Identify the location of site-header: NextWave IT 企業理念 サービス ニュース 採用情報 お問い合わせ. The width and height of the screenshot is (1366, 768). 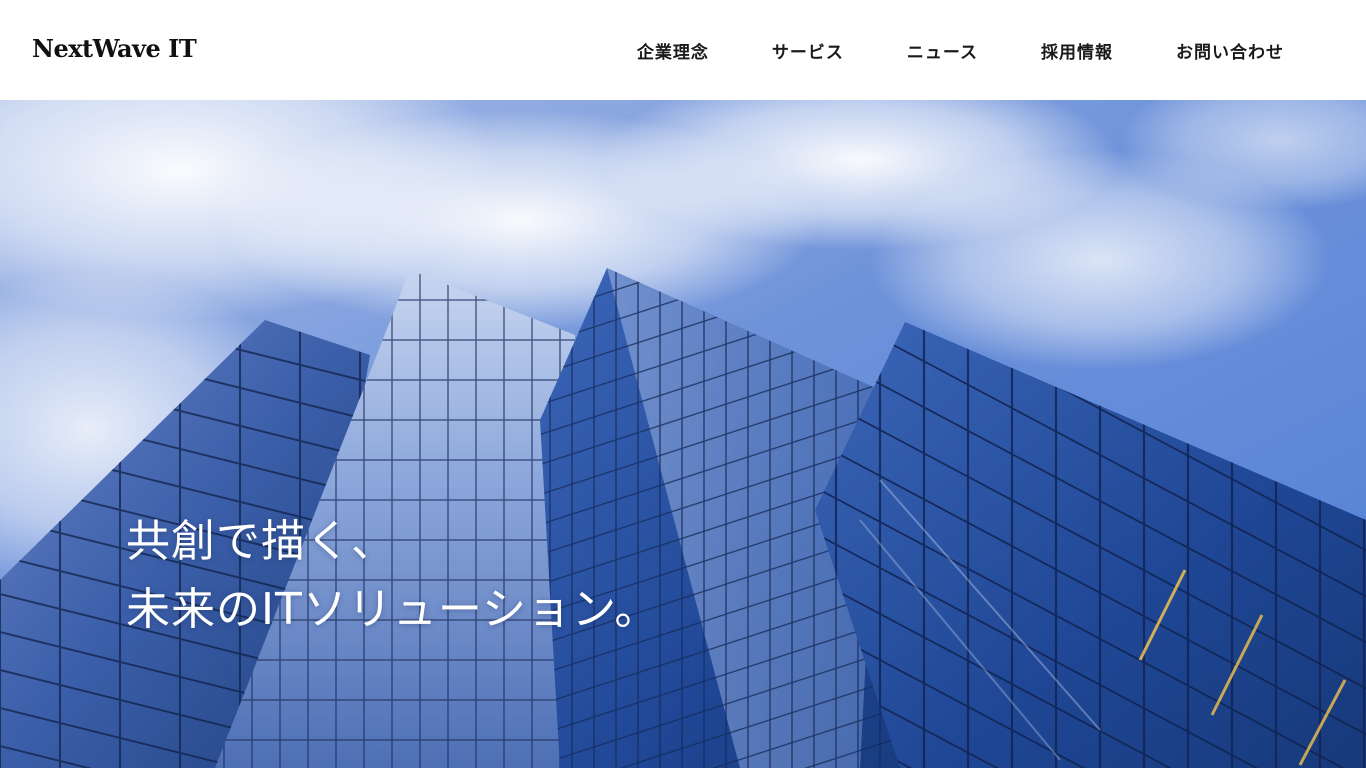
(683, 50).